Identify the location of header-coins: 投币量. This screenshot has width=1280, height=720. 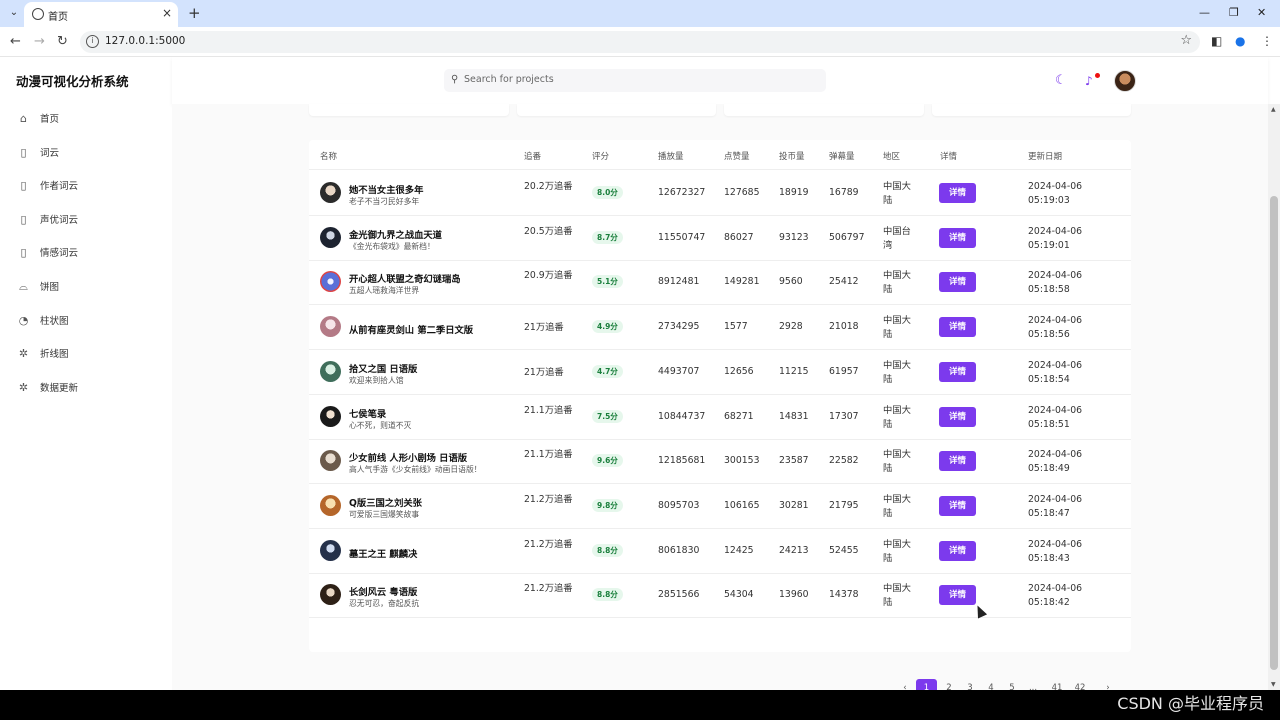
(792, 157).